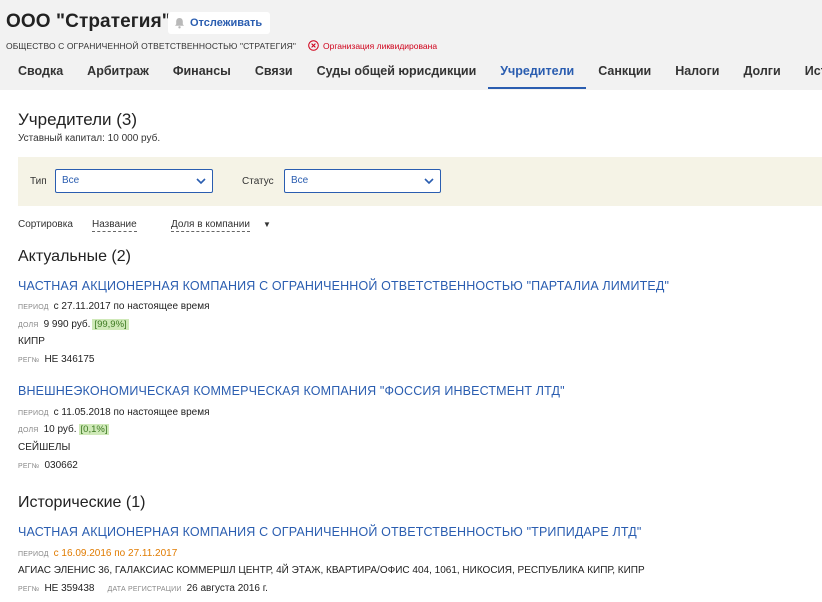 The width and height of the screenshot is (822, 602). I want to click on founder-reg-row: рег№ HE 346175, so click(56, 359).